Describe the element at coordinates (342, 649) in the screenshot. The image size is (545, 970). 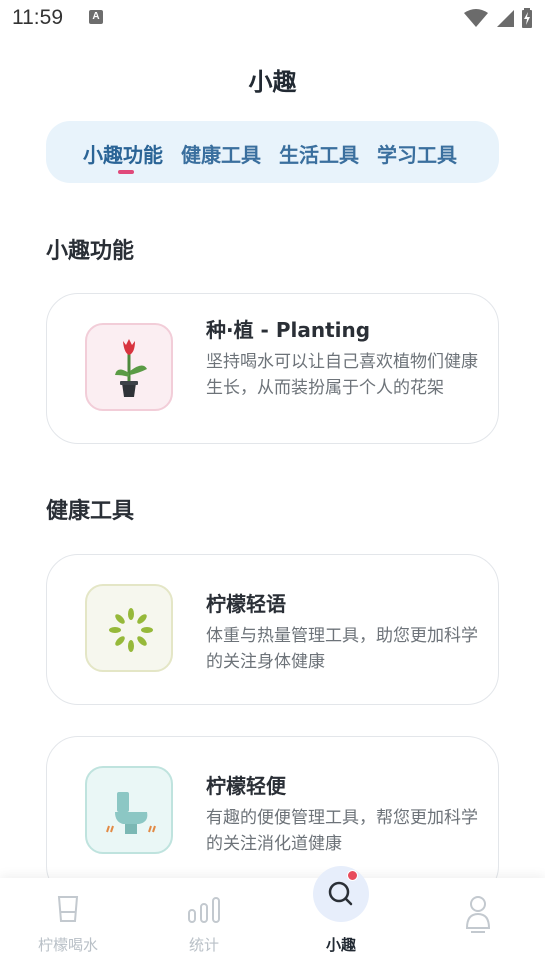
I see `card-description: 体重与热量管理工具，助您更加科学的关注身体健康` at that location.